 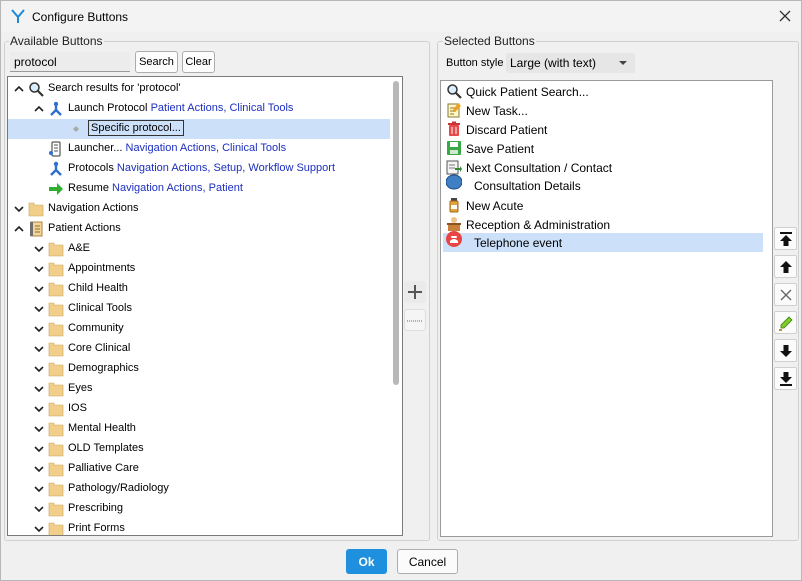 What do you see at coordinates (199, 289) in the screenshot?
I see `tree-row: Child Health` at bounding box center [199, 289].